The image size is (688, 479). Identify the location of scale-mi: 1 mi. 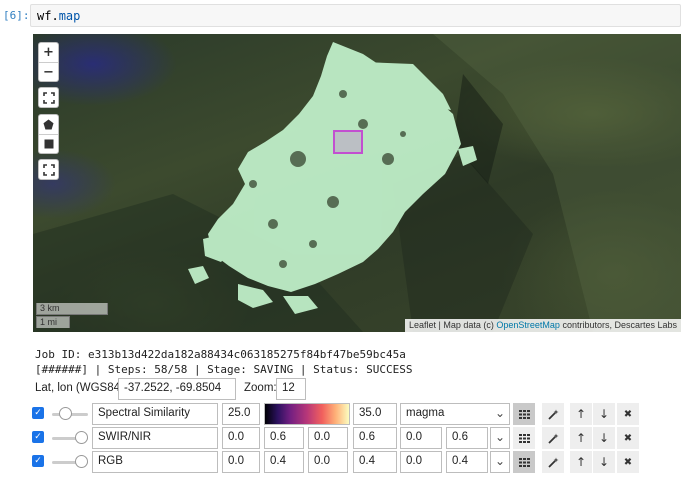
(53, 322).